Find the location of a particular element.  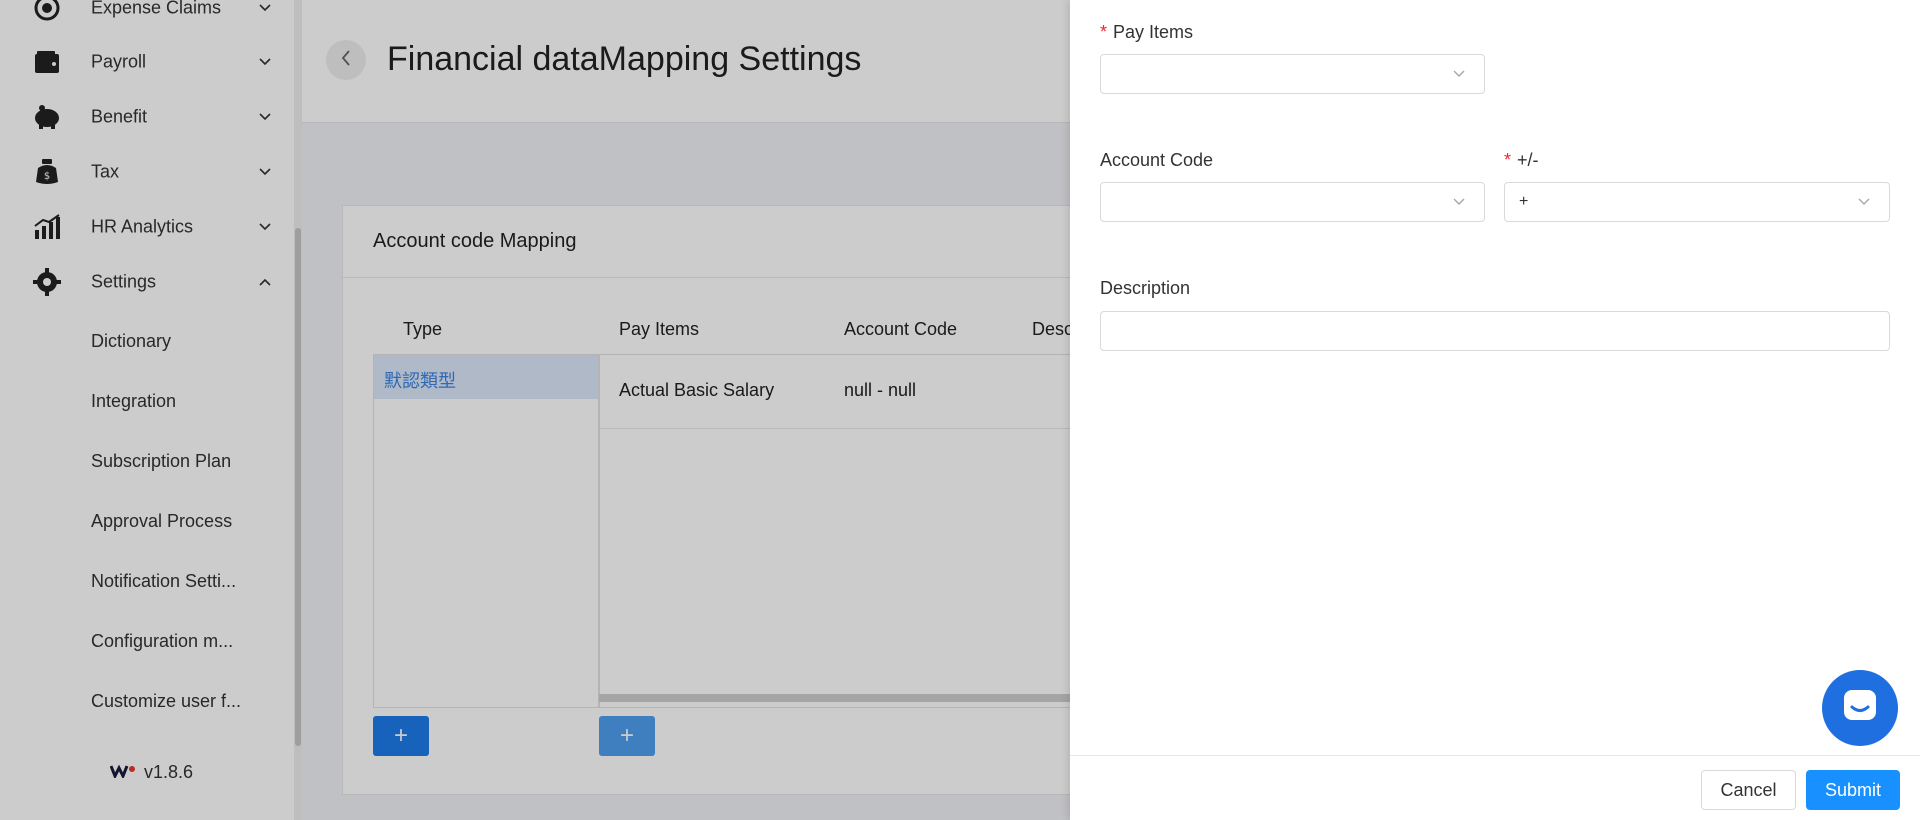

chat-icon is located at coordinates (1860, 708).